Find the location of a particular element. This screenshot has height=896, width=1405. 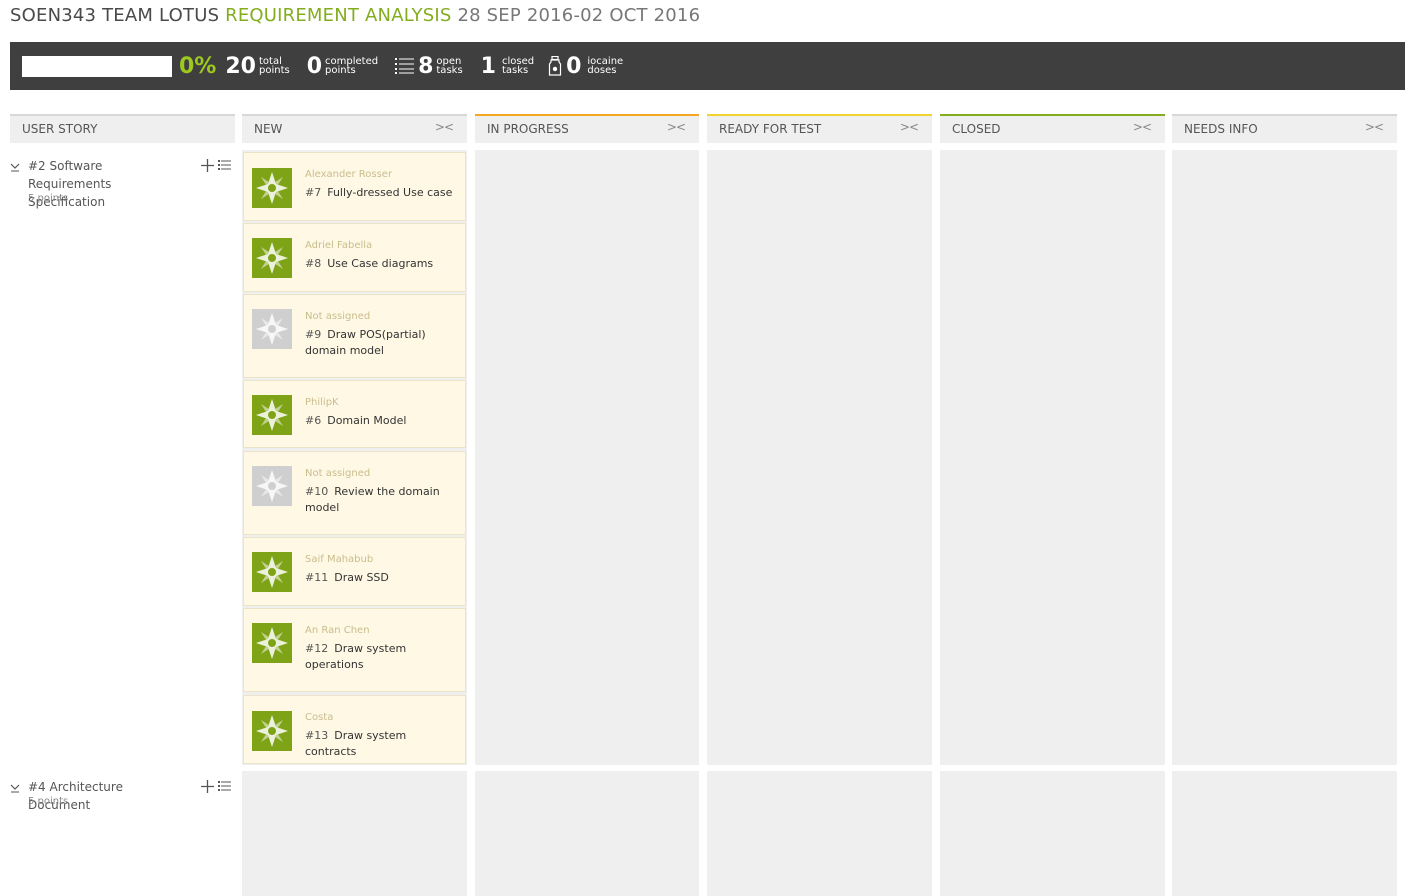

task-ref: #10 is located at coordinates (316, 491).